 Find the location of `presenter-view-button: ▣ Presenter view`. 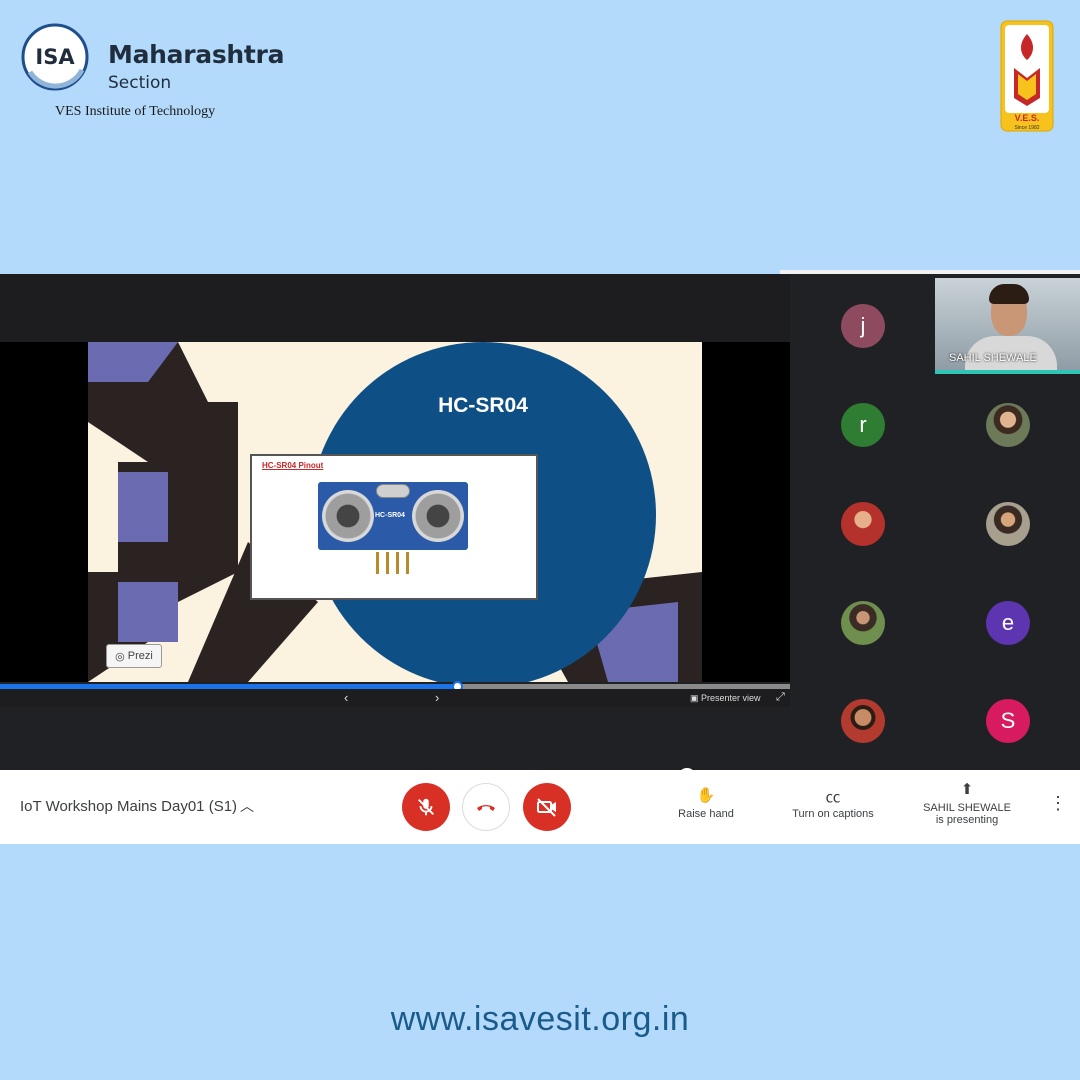

presenter-view-button: ▣ Presenter view is located at coordinates (725, 698).